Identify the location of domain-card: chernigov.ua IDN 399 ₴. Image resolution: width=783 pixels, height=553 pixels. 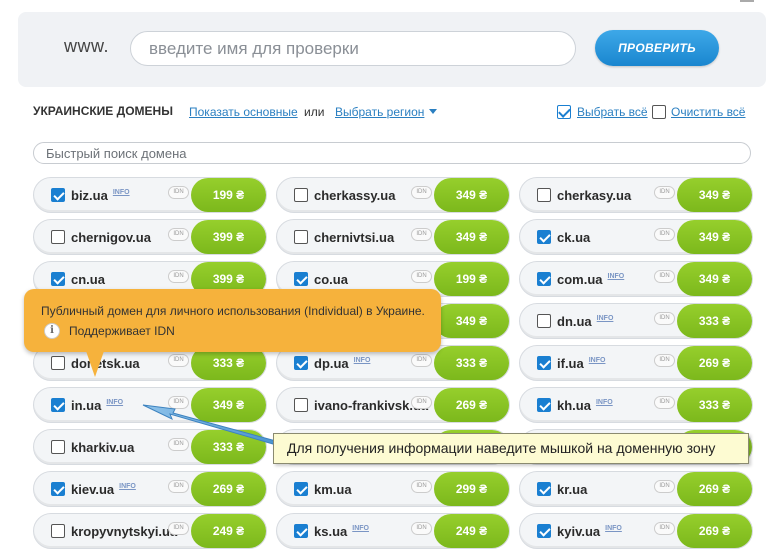
(150, 237).